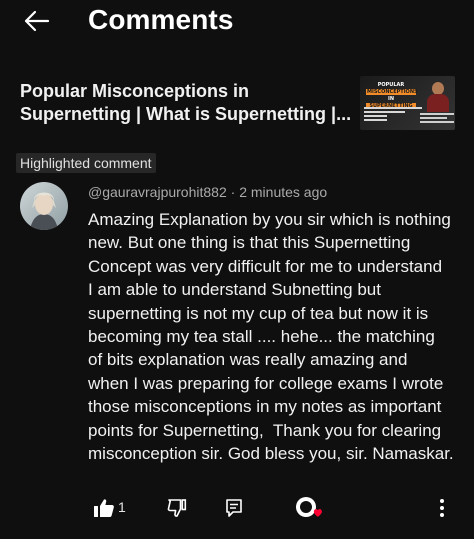 This screenshot has width=474, height=539. Describe the element at coordinates (391, 85) in the screenshot. I see `thumbnail-title-top: POPULAR` at that location.